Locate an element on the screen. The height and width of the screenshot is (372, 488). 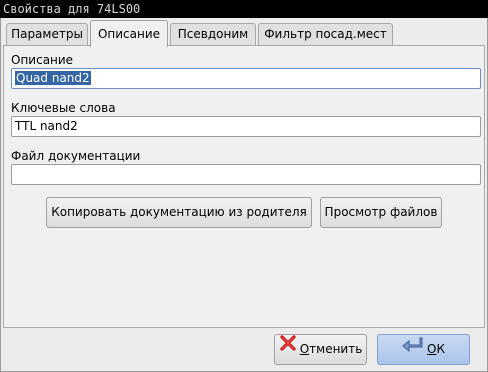
docfile-input is located at coordinates (246, 174).